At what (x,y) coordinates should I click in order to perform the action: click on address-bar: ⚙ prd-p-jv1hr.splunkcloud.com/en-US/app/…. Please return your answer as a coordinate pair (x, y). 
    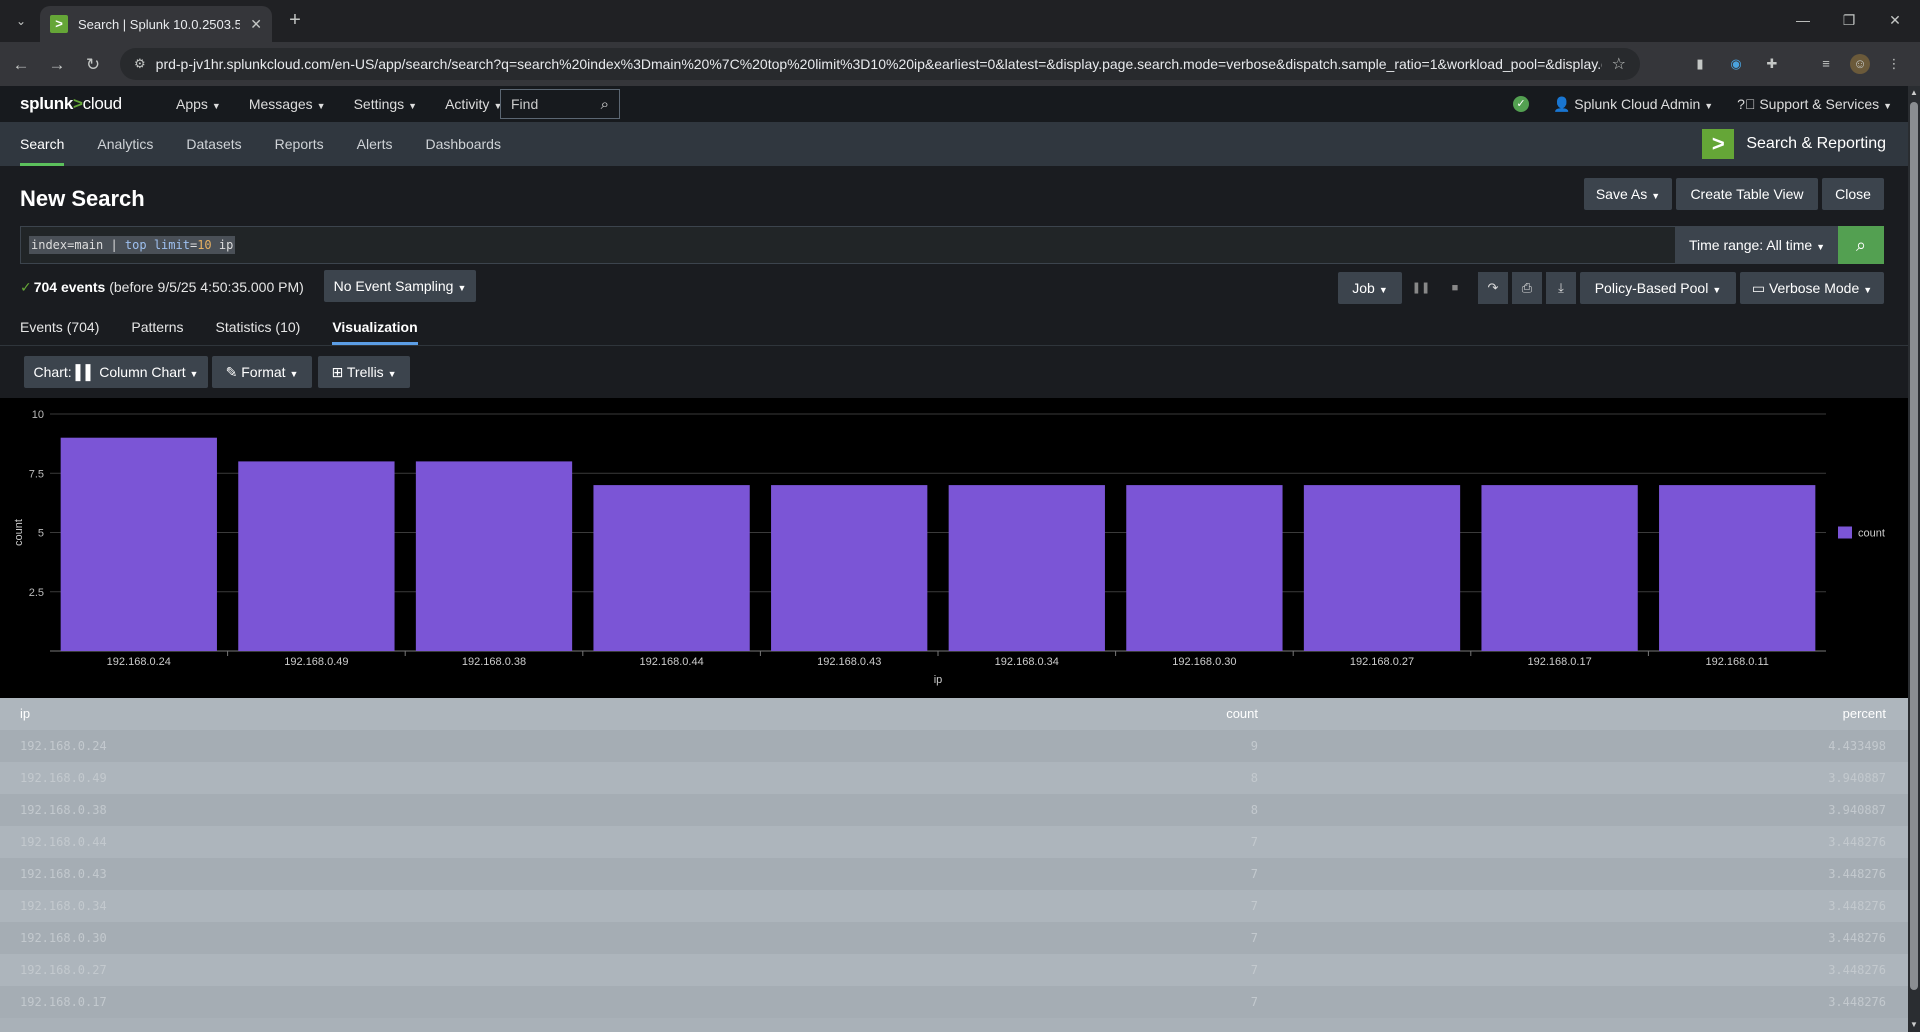
    Looking at the image, I should click on (880, 64).